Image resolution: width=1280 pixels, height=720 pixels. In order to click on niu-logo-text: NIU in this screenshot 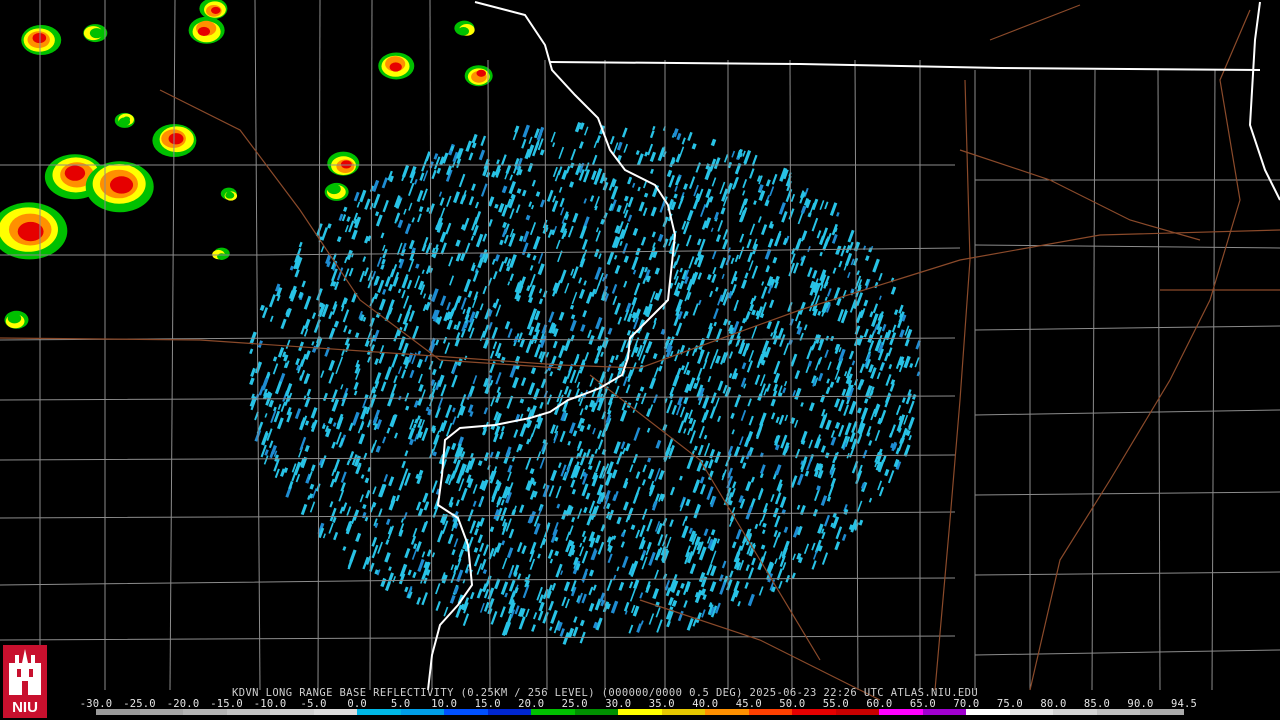, I will do `click(25, 707)`.